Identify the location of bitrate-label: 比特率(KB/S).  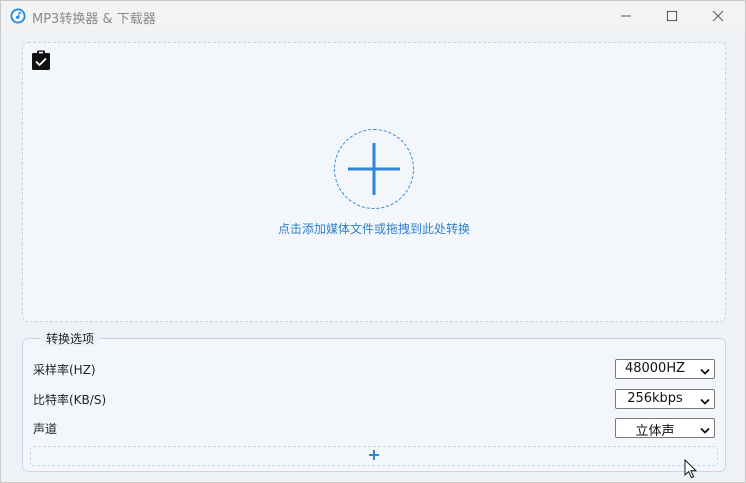
(70, 400).